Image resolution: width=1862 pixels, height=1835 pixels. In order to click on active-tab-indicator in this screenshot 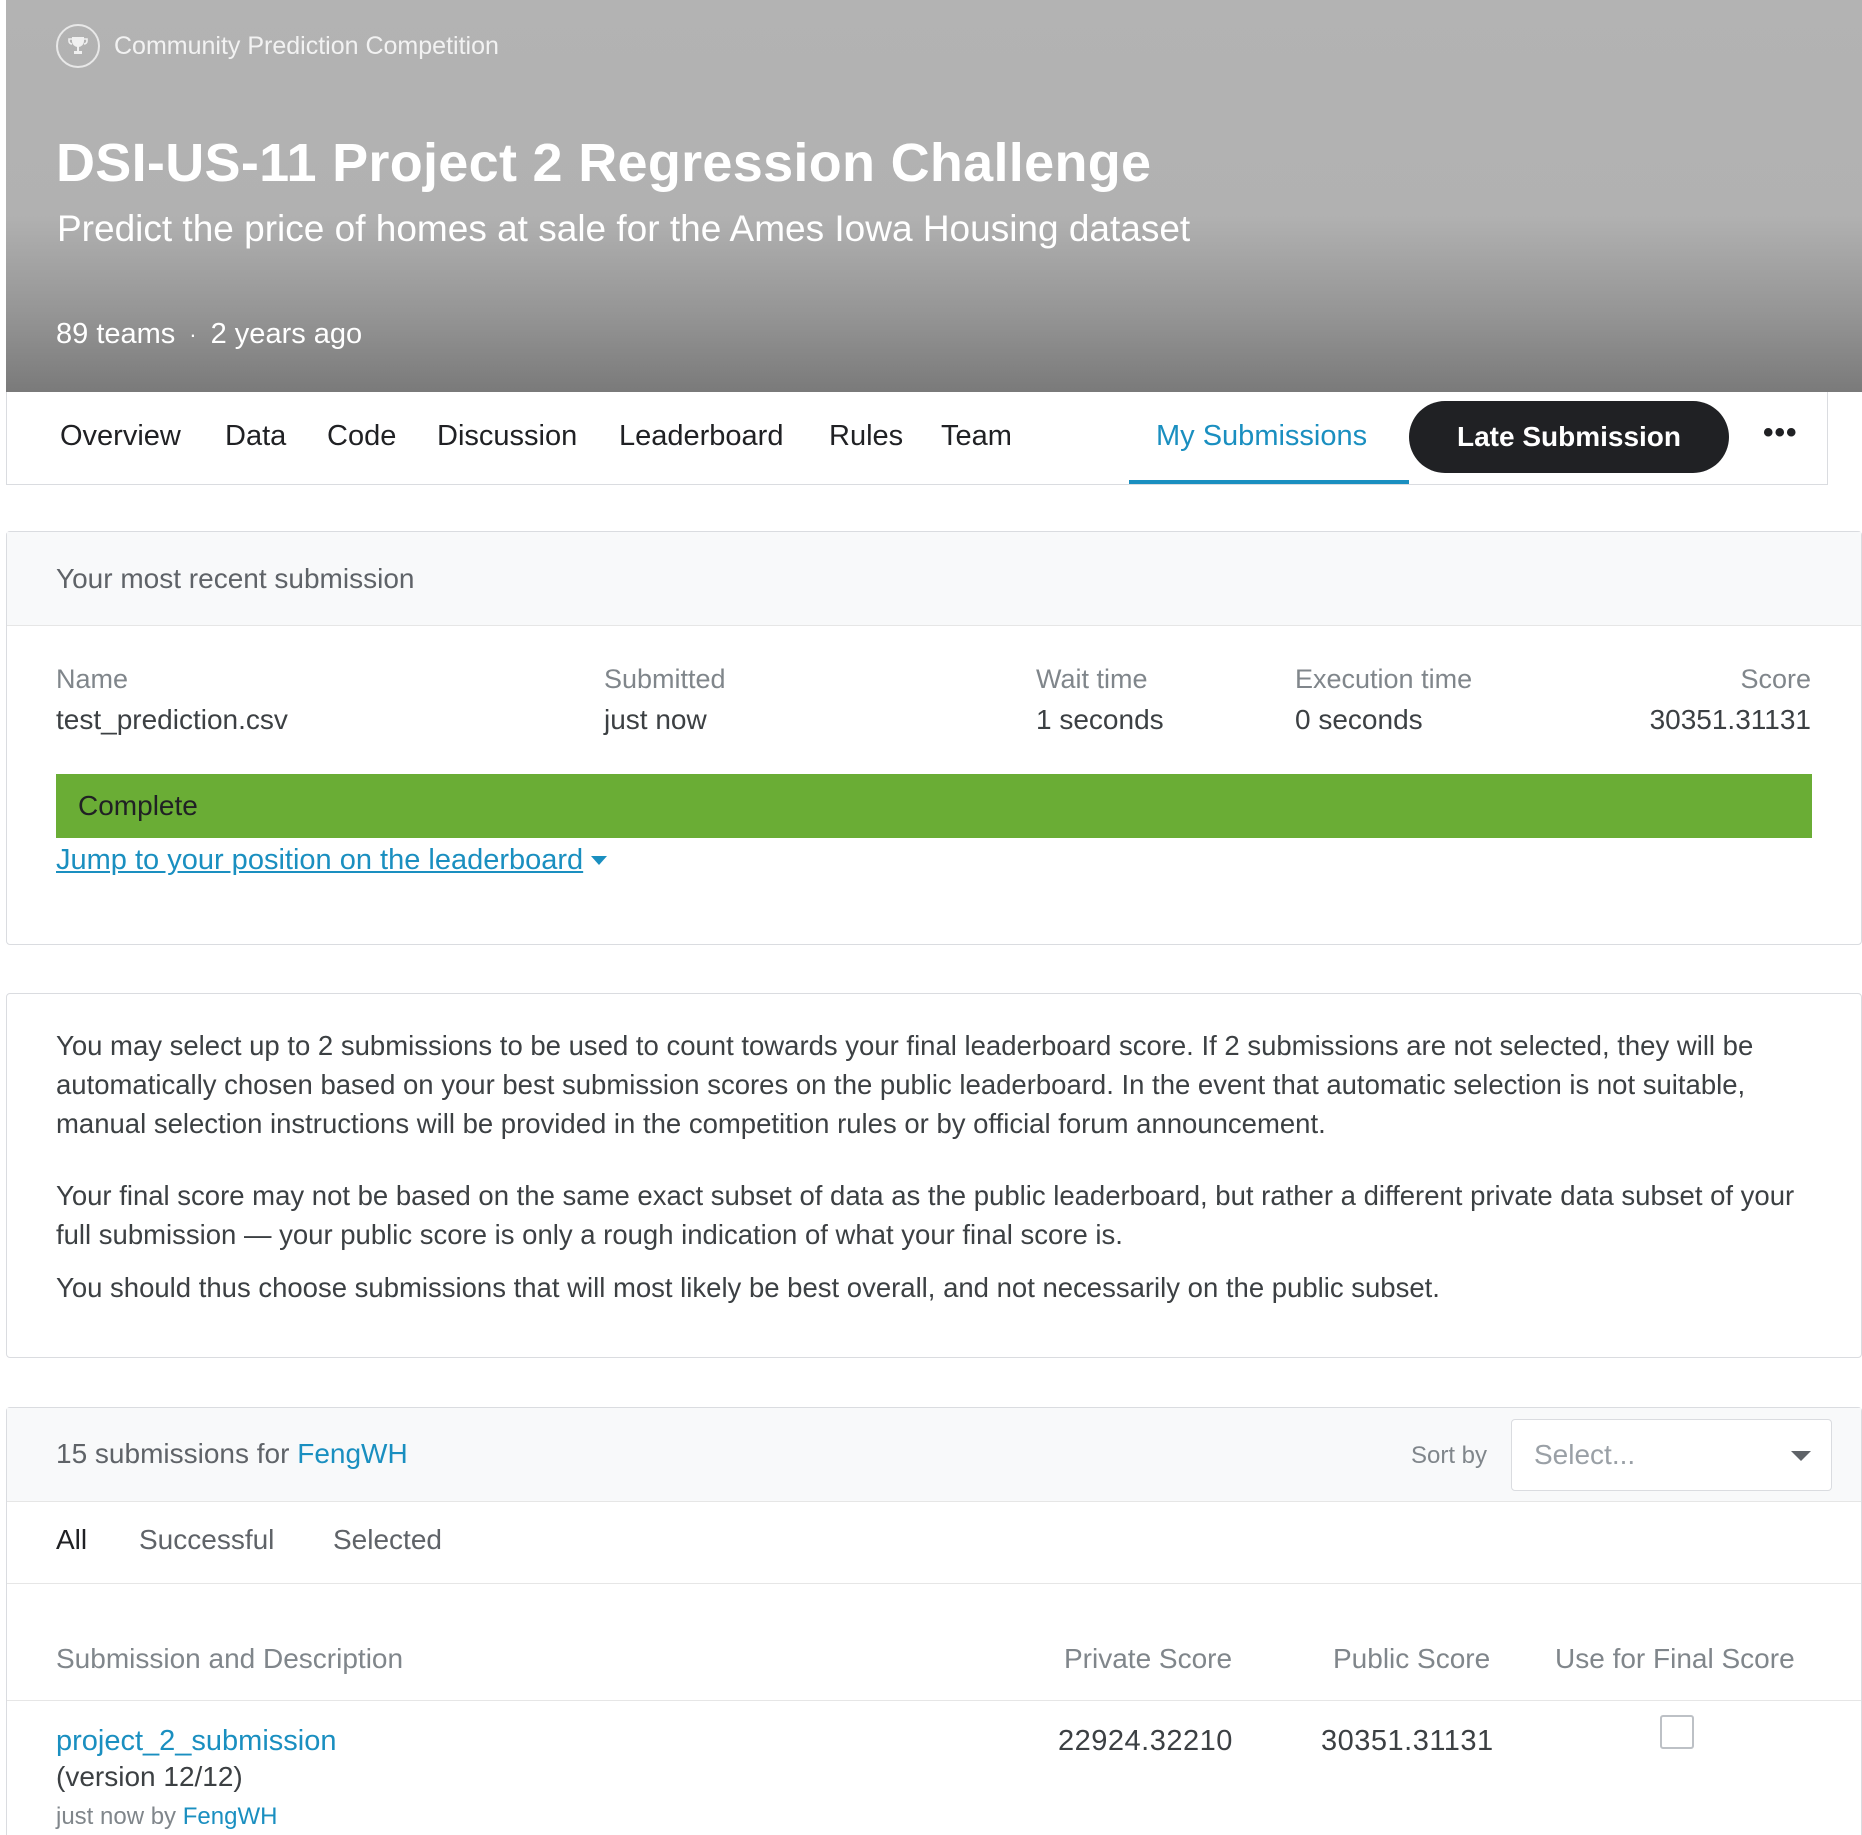, I will do `click(1269, 482)`.